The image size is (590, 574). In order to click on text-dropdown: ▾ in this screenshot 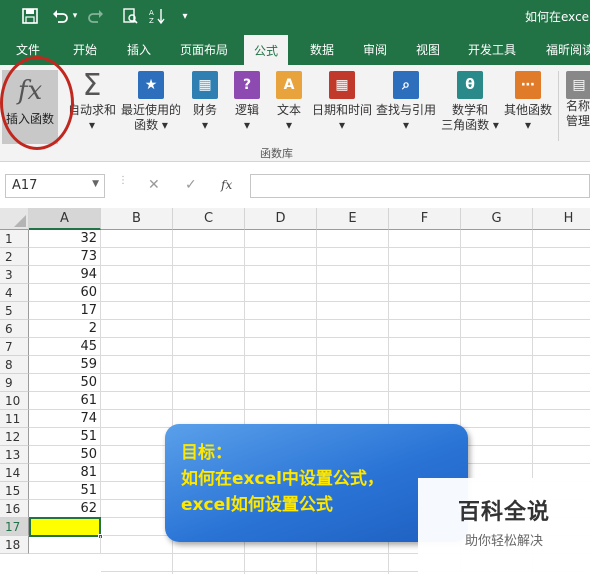, I will do `click(289, 125)`.